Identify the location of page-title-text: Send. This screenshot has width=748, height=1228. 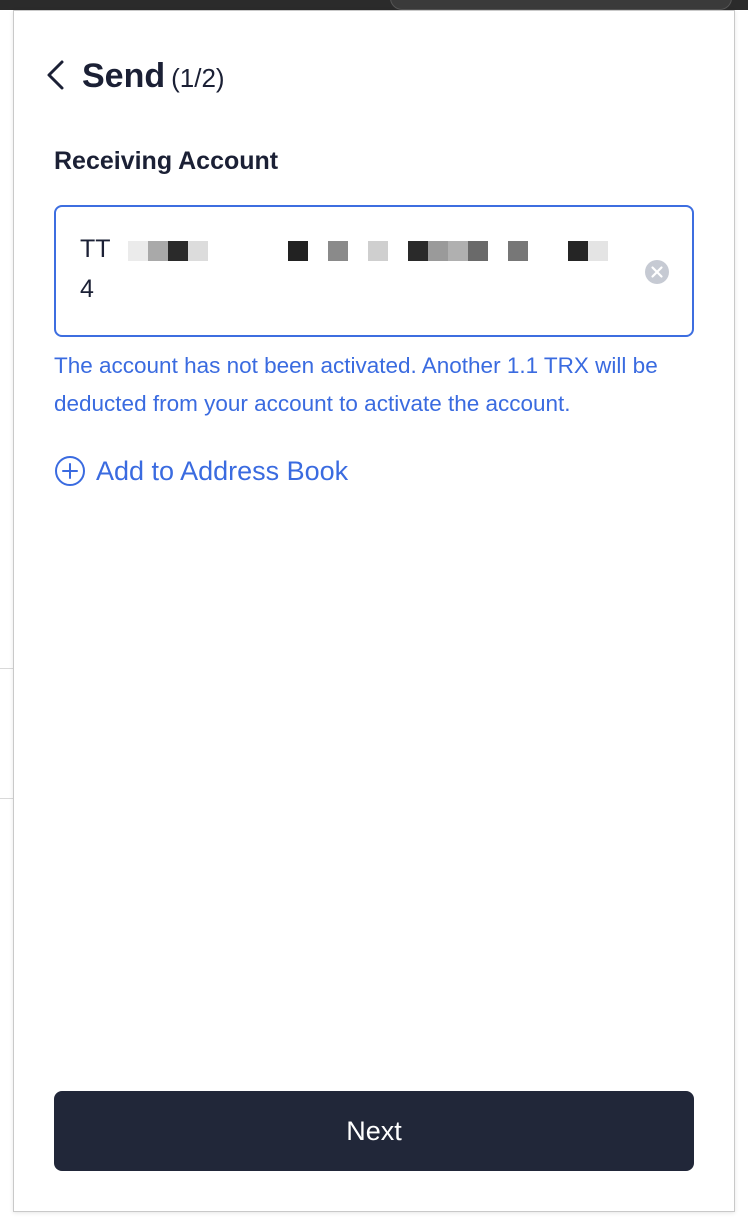
(124, 76).